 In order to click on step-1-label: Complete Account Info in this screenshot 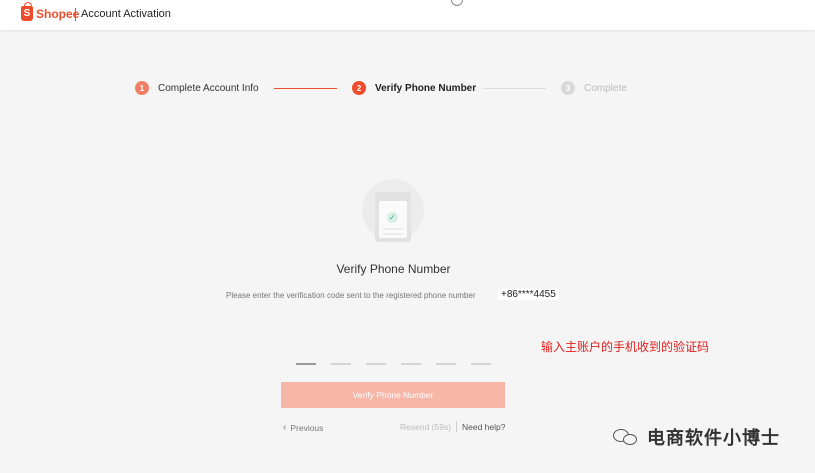, I will do `click(208, 88)`.